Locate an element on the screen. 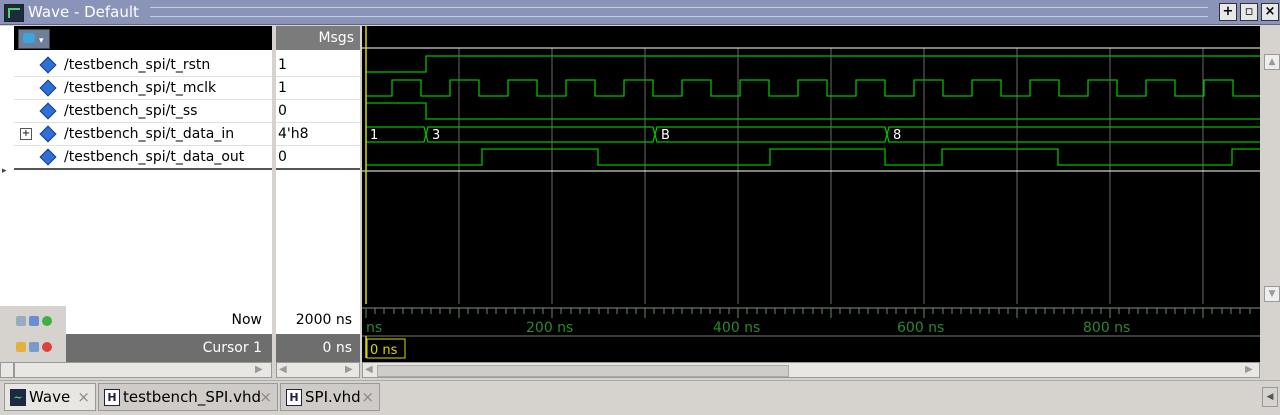 The height and width of the screenshot is (415, 1280). signal-name: /testbench_spi/t_rstn is located at coordinates (137, 65).